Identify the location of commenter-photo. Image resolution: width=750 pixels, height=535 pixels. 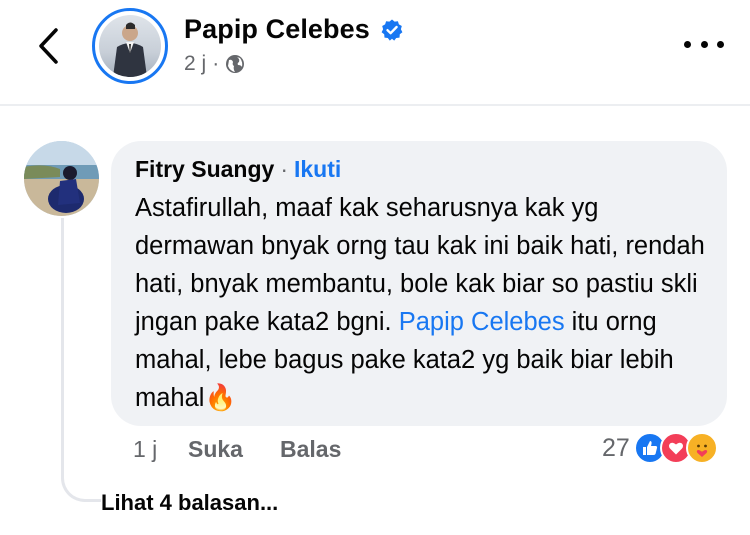
(61, 178).